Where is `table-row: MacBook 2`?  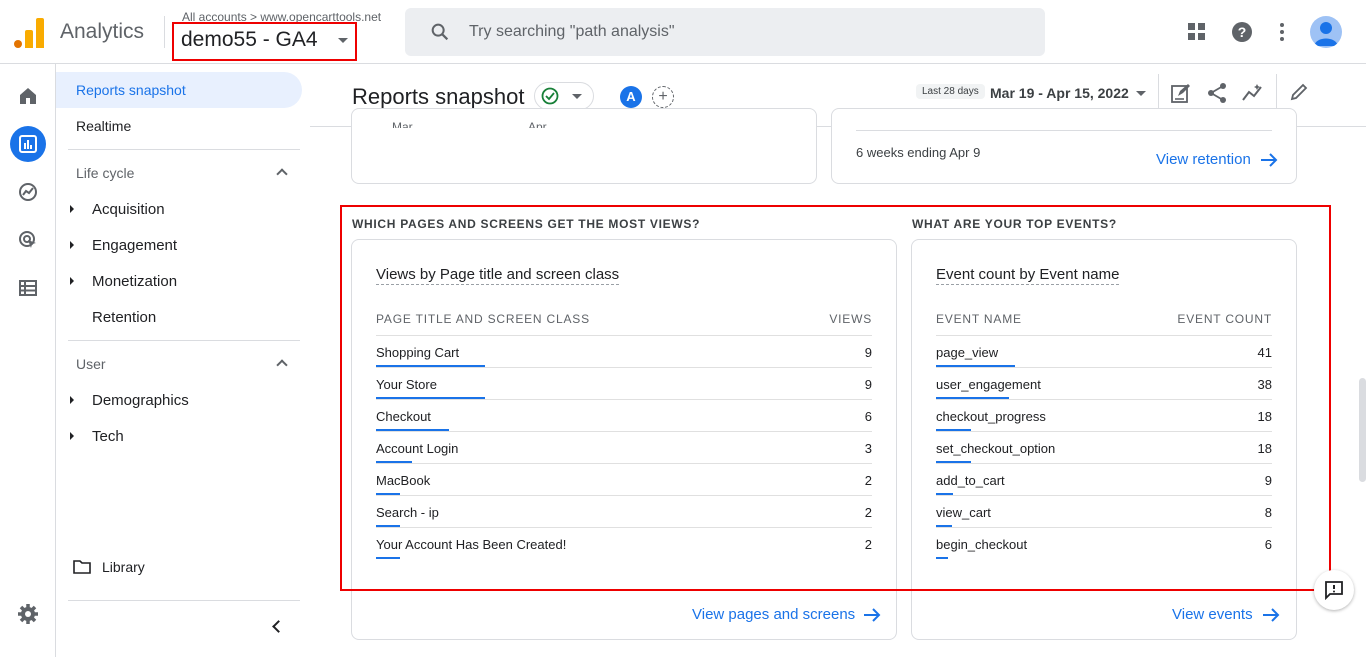
table-row: MacBook 2 is located at coordinates (624, 479).